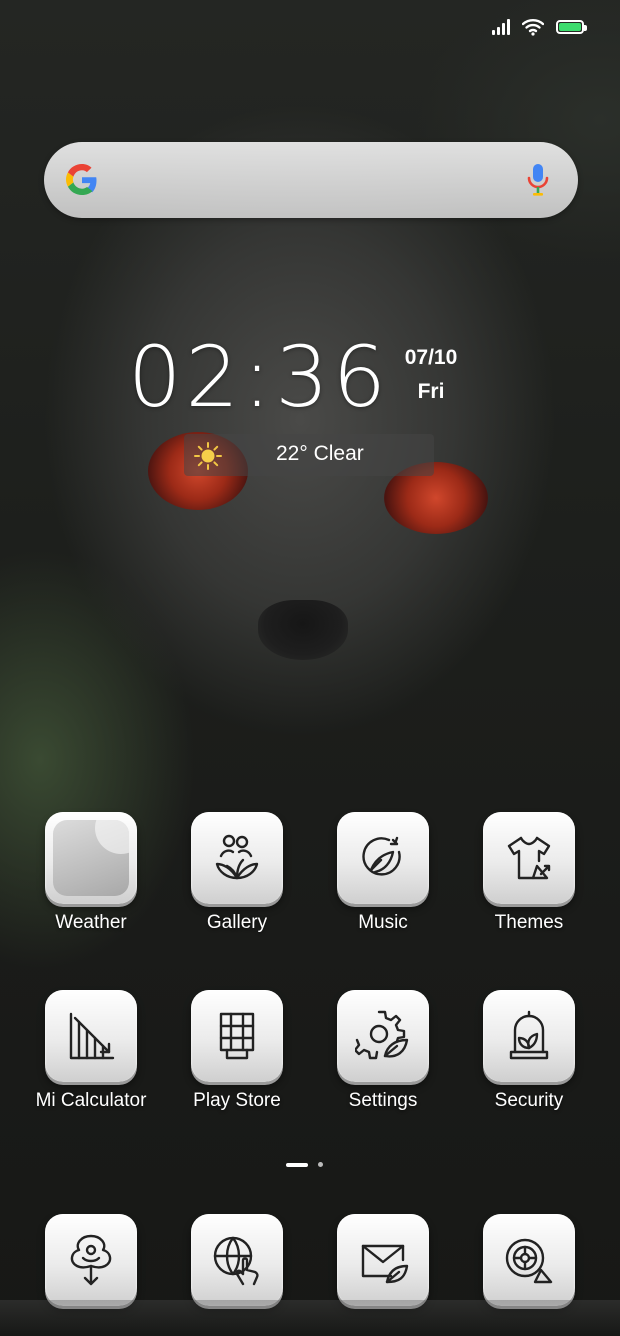 The height and width of the screenshot is (1336, 620). Describe the element at coordinates (383, 1100) in the screenshot. I see `app-label: Settings` at that location.